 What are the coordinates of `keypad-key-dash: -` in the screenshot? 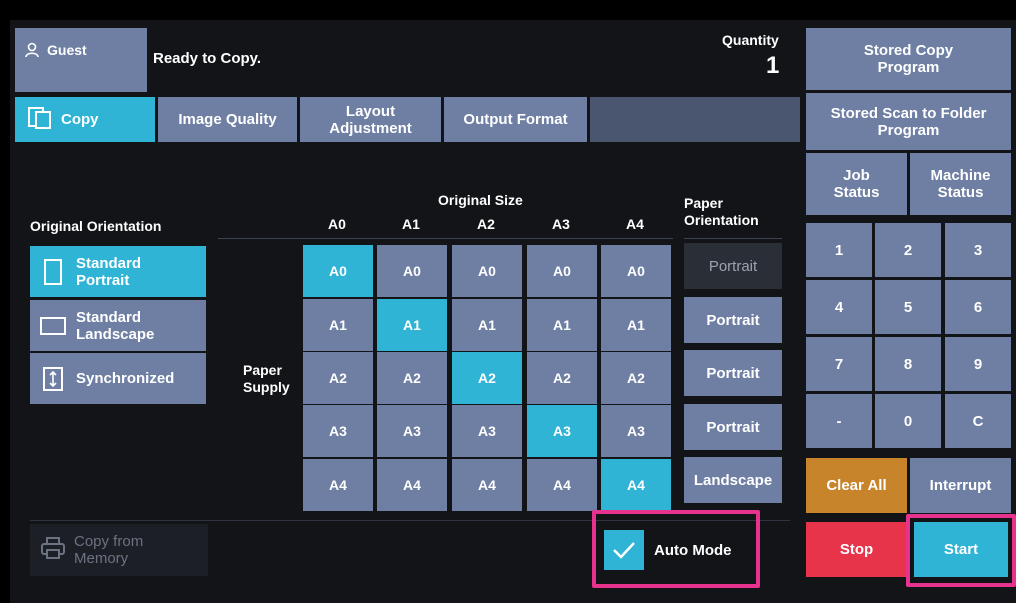 It's located at (839, 421).